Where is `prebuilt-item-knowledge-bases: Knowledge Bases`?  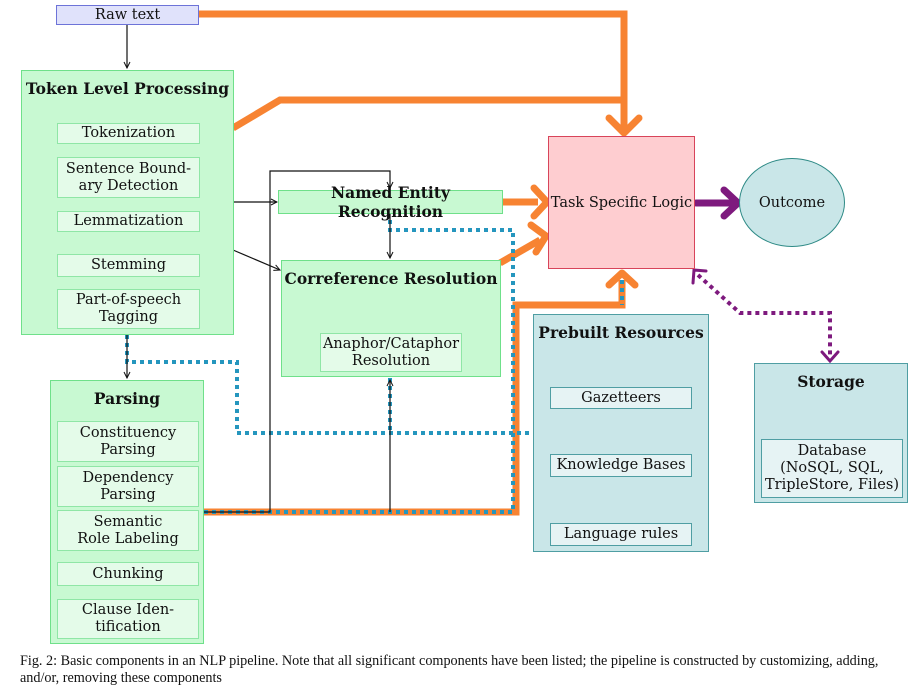
prebuilt-item-knowledge-bases: Knowledge Bases is located at coordinates (621, 465).